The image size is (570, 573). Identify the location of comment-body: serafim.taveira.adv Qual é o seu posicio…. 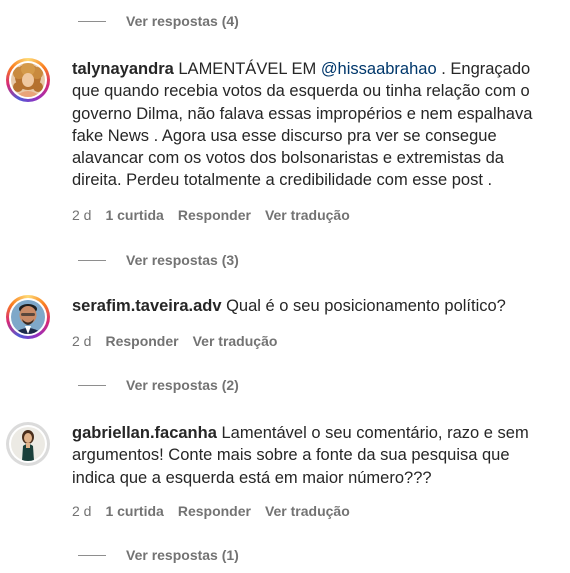
(307, 306).